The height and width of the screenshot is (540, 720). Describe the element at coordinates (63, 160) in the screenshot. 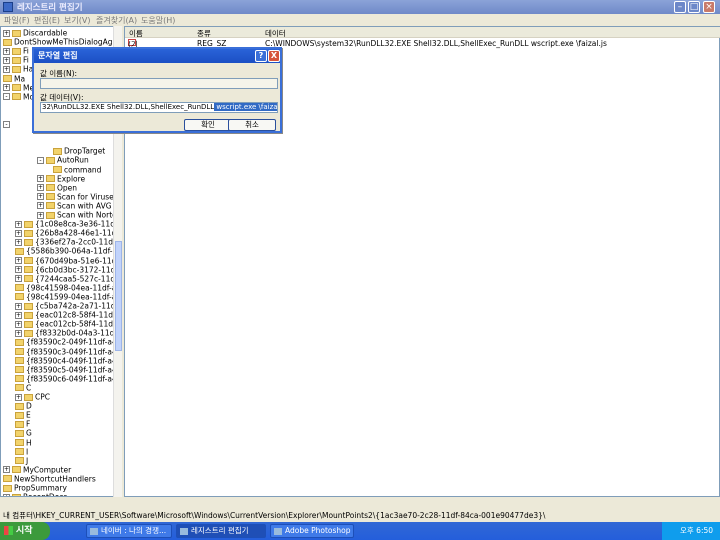

I see `tree-item: - AutoRun` at that location.